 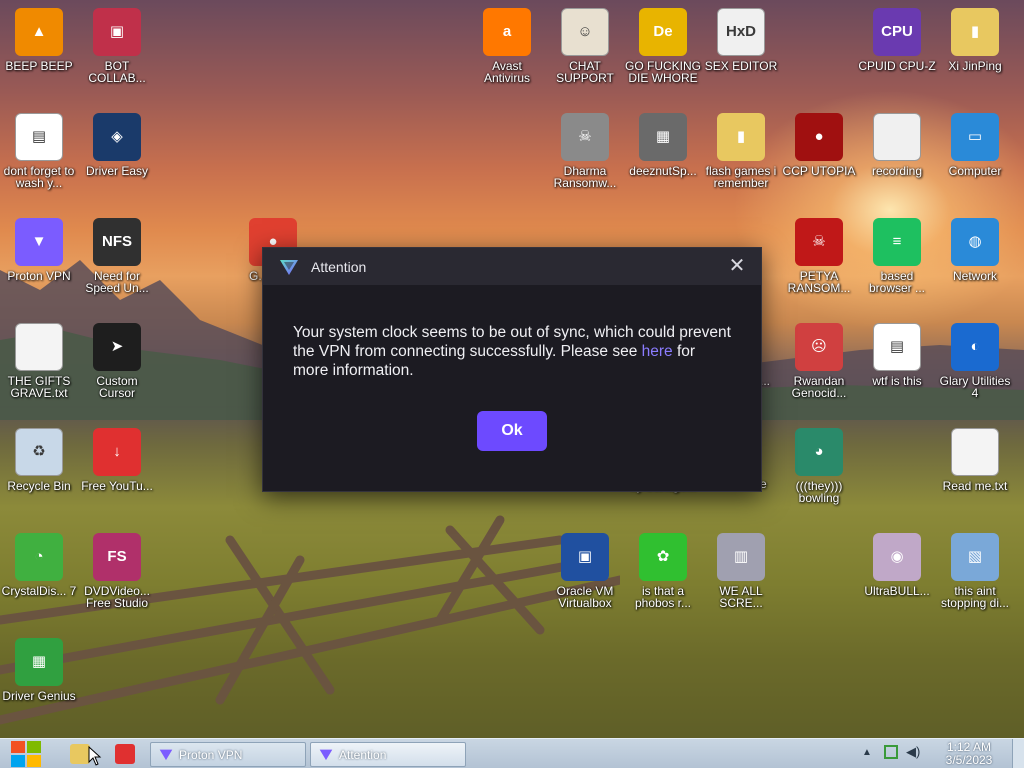 I want to click on desktop-icon-label: SEX EDITOR, so click(x=741, y=66).